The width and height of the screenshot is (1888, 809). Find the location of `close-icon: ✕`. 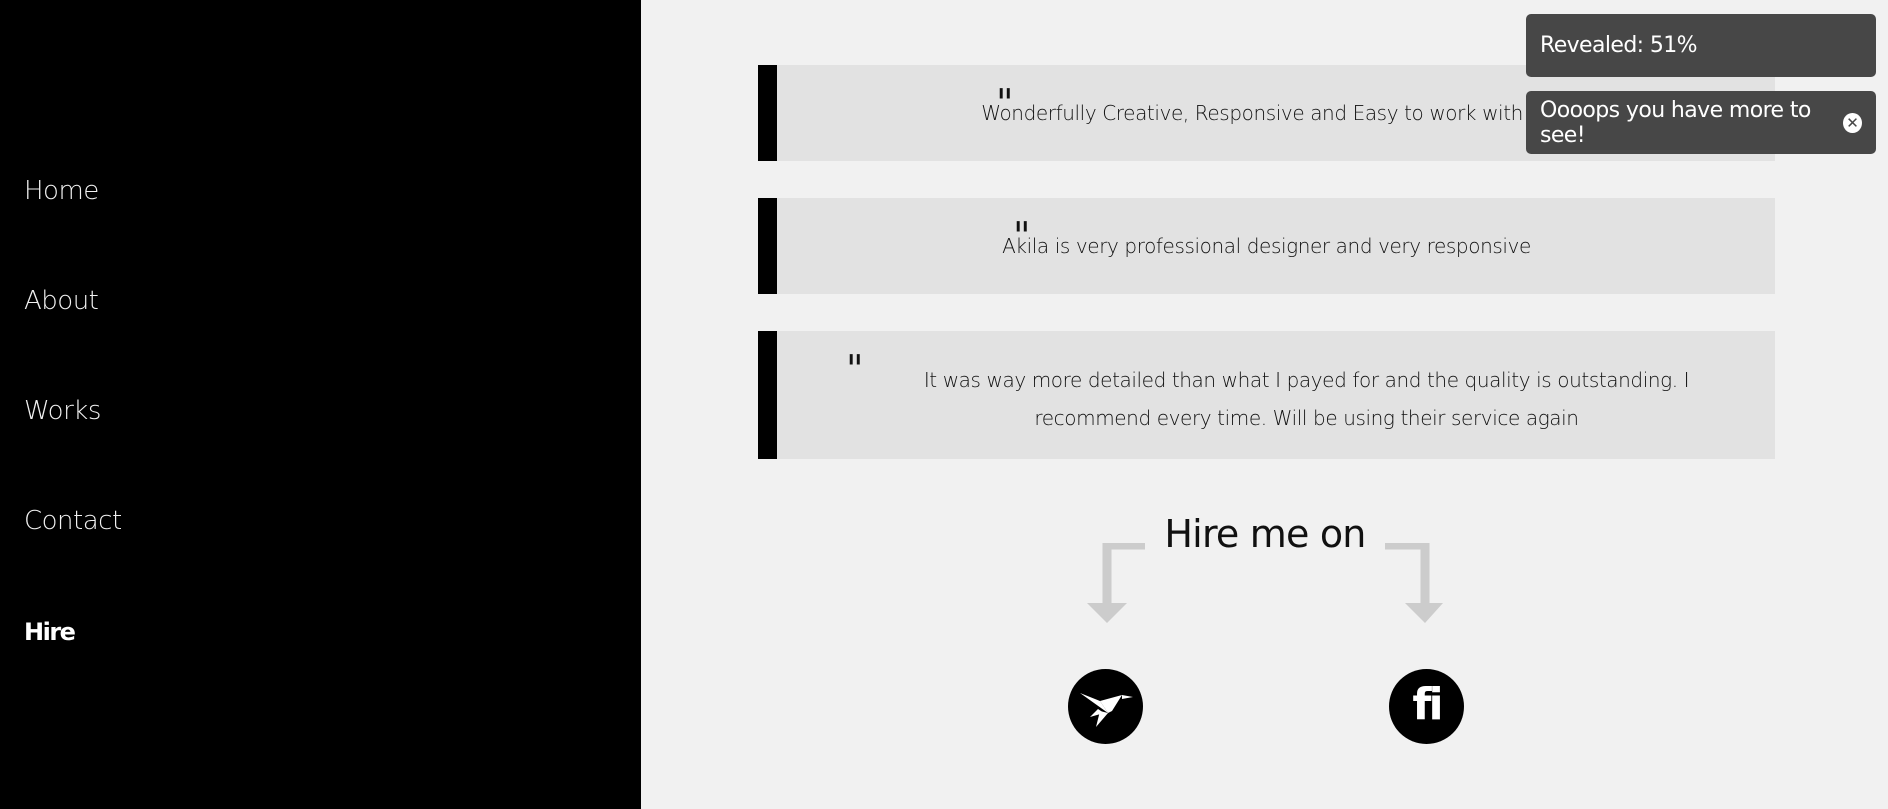

close-icon: ✕ is located at coordinates (1852, 122).